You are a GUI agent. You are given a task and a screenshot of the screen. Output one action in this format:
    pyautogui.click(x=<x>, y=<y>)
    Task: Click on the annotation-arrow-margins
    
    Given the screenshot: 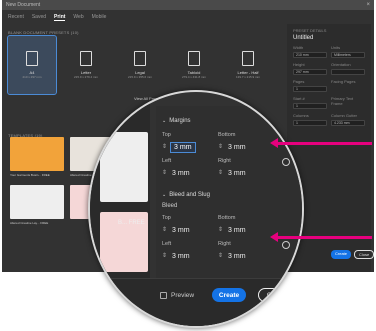 What is the action you would take?
    pyautogui.click(x=321, y=143)
    